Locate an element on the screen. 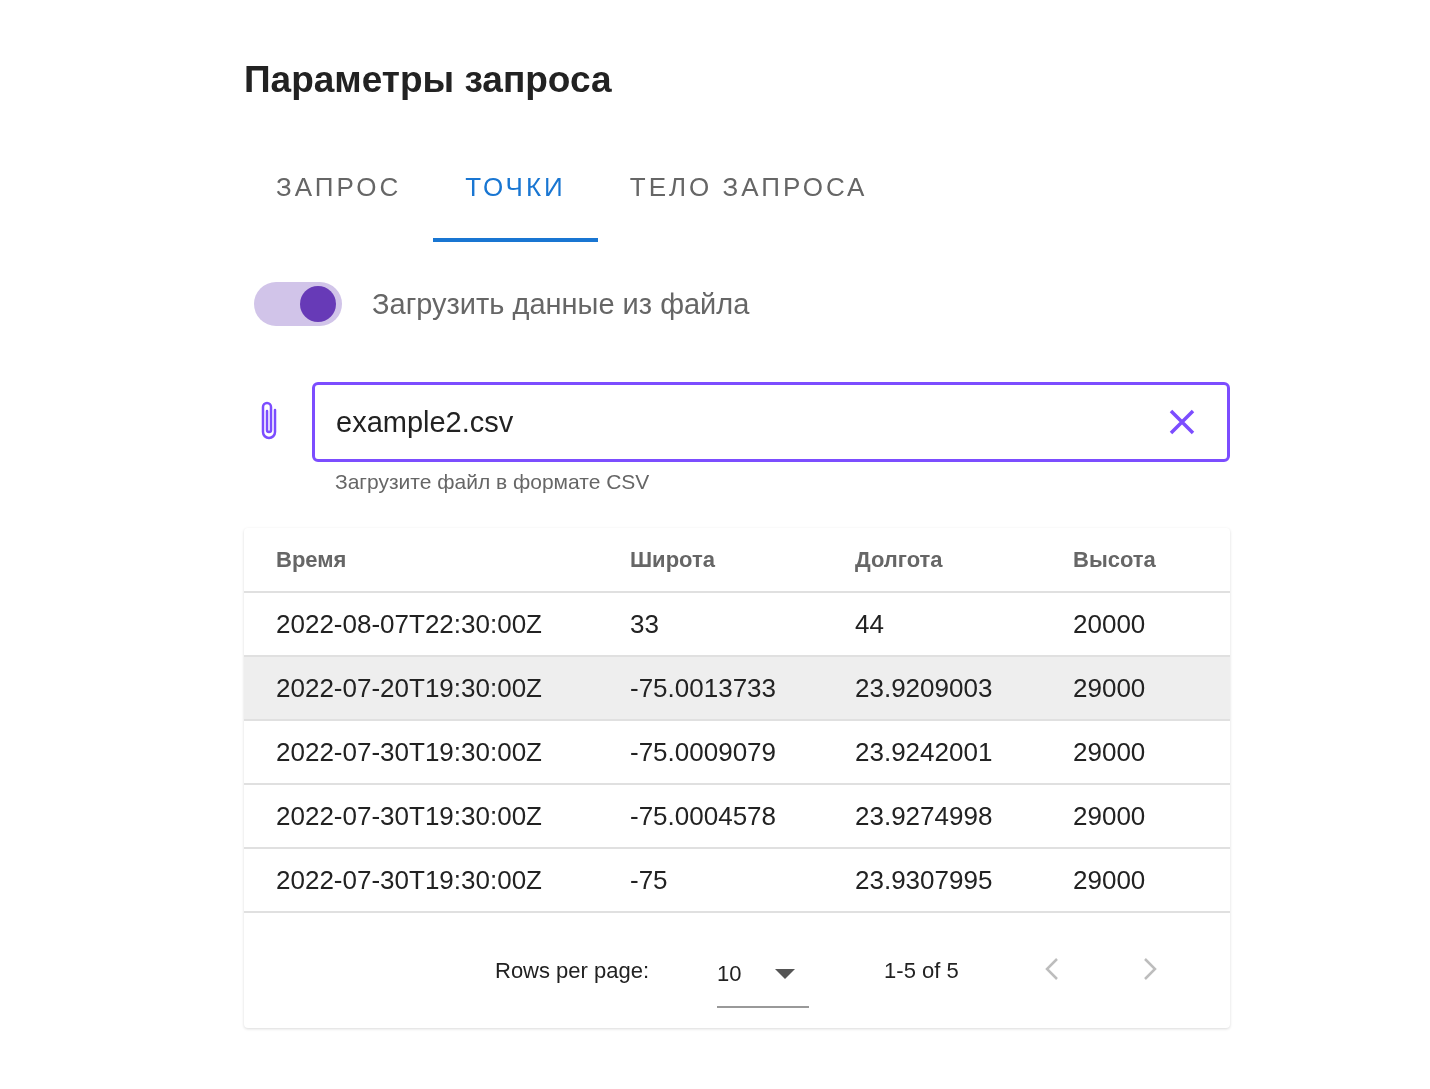 Image resolution: width=1430 pixels, height=1089 pixels. table-cell: 23.9274998 is located at coordinates (932, 816).